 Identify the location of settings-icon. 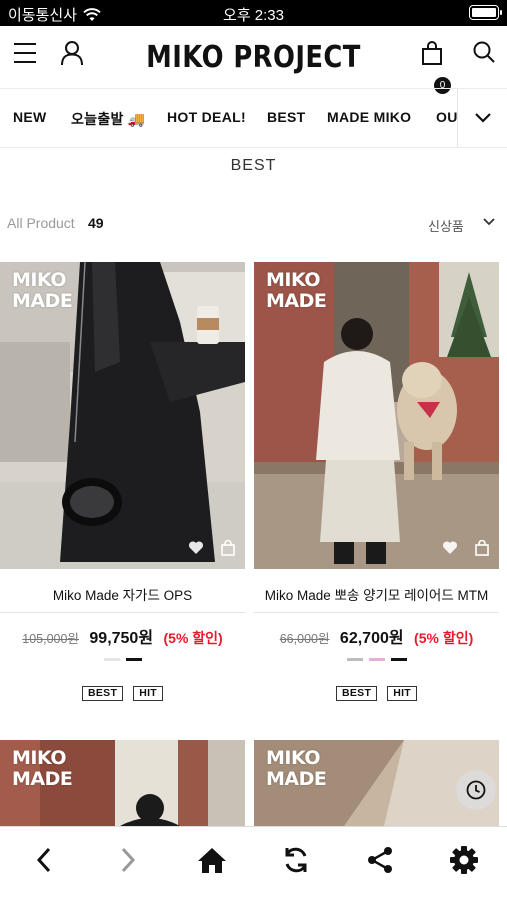
(464, 860).